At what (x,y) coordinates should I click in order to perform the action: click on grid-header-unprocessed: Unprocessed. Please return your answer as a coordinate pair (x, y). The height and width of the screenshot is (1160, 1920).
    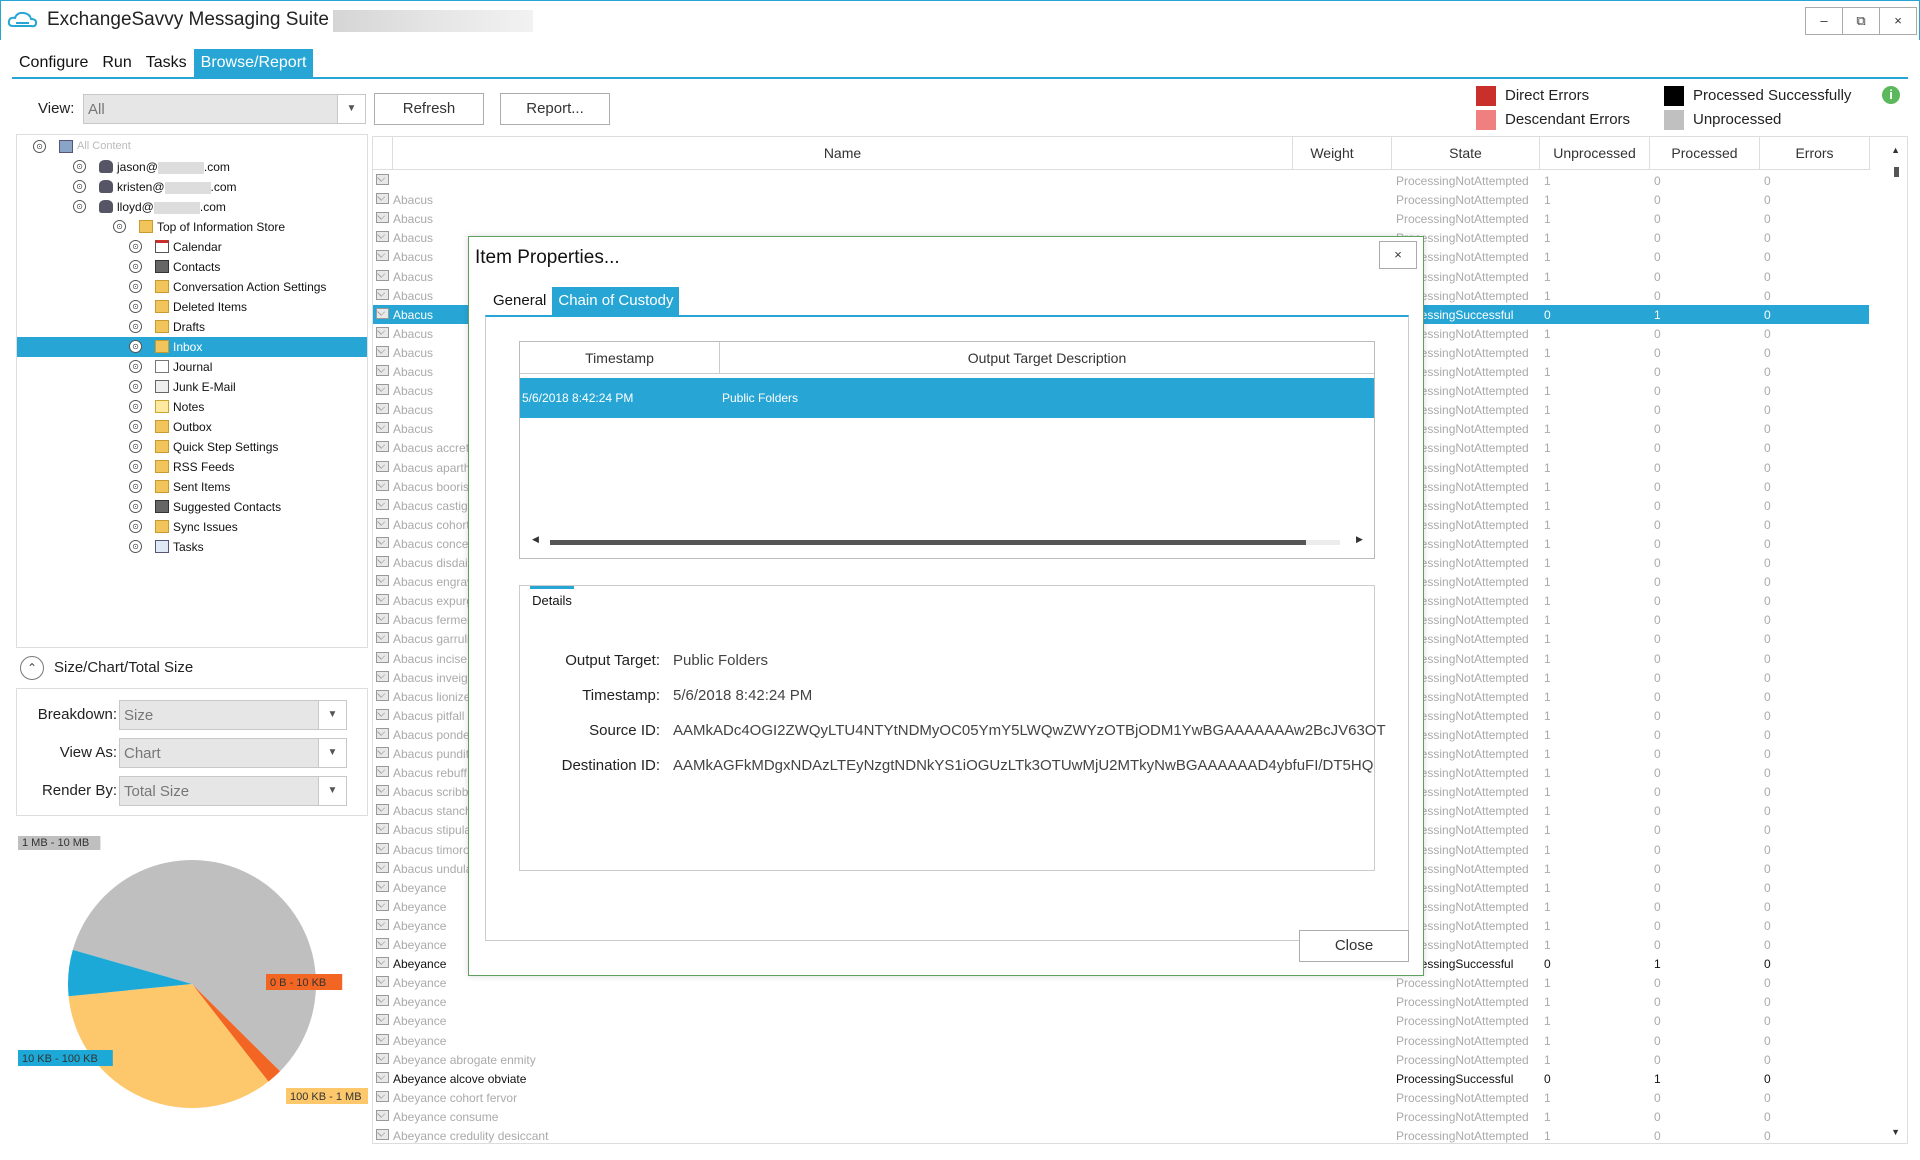
    Looking at the image, I should click on (1595, 153).